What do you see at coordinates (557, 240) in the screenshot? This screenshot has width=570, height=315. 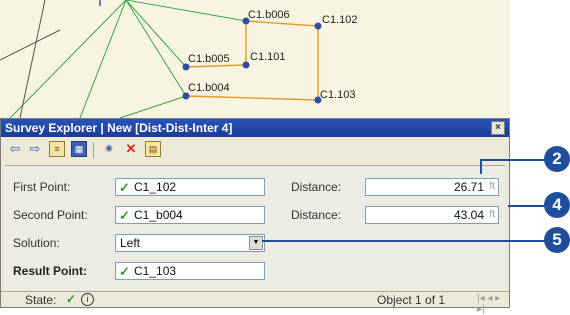 I see `callout-5: 5` at bounding box center [557, 240].